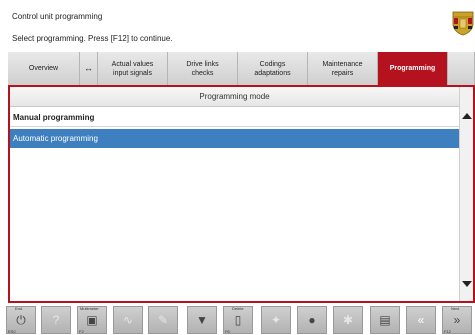 This screenshot has width=475, height=335. Describe the element at coordinates (461, 68) in the screenshot. I see `tab-more` at that location.